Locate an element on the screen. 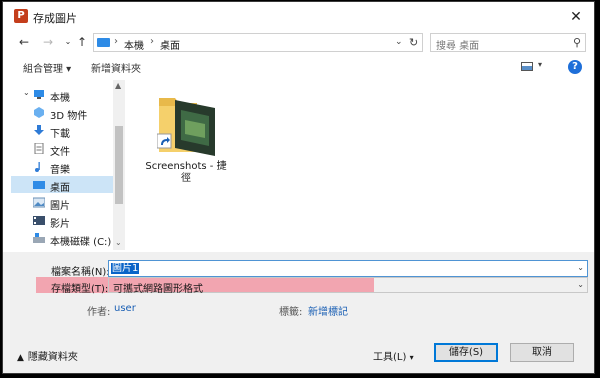 This screenshot has height=378, width=600. nav-label: 本機磁碟 (C:) is located at coordinates (81, 242).